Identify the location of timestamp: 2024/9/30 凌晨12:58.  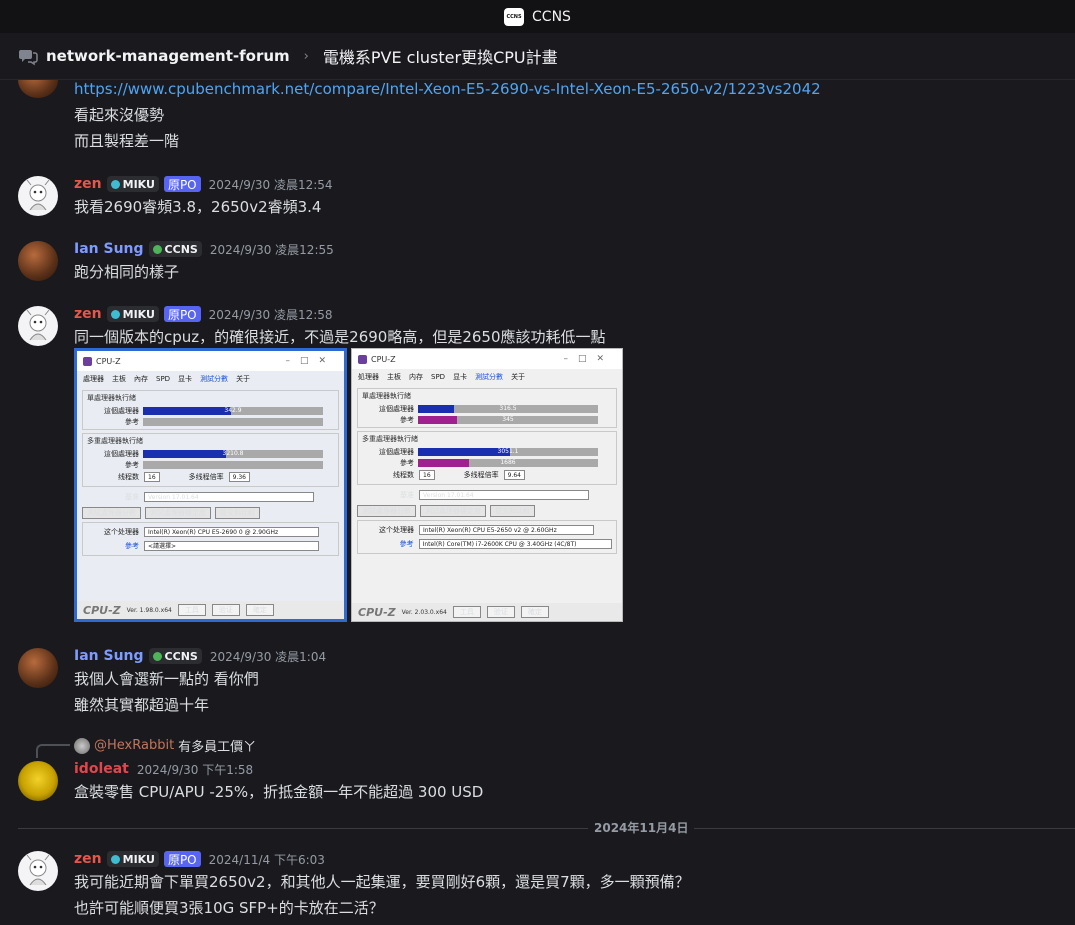
(271, 314).